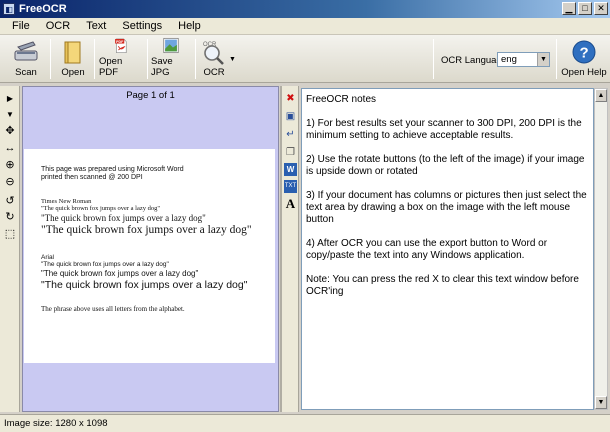  Describe the element at coordinates (213, 53) in the screenshot. I see `magnifier-icon: OCR` at that location.